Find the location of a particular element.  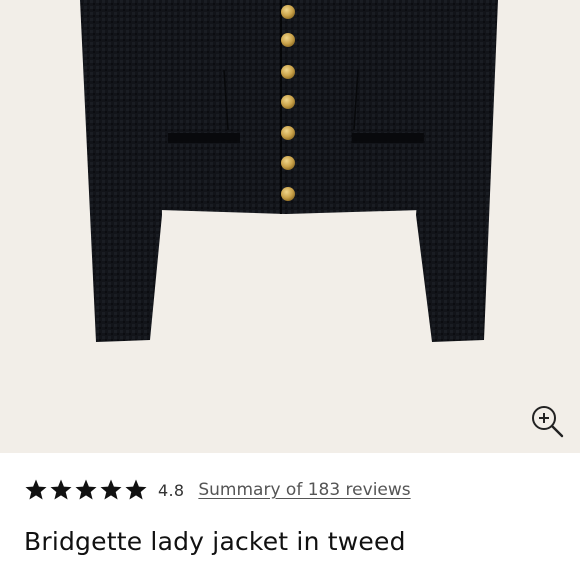

star-rating is located at coordinates (86, 490).